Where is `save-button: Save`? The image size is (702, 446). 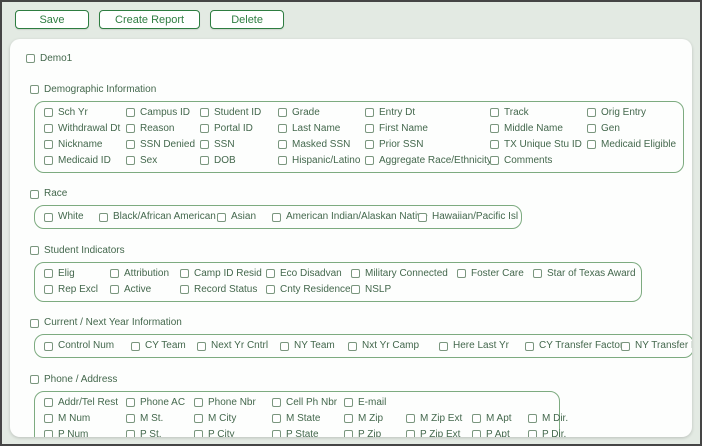 save-button: Save is located at coordinates (52, 19).